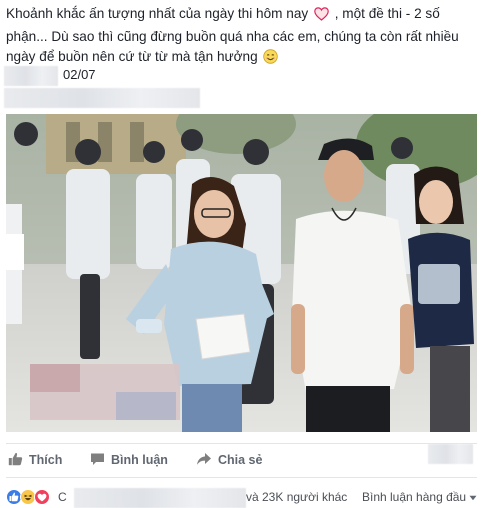  Describe the element at coordinates (97, 460) in the screenshot. I see `comment-bubble-icon` at that location.